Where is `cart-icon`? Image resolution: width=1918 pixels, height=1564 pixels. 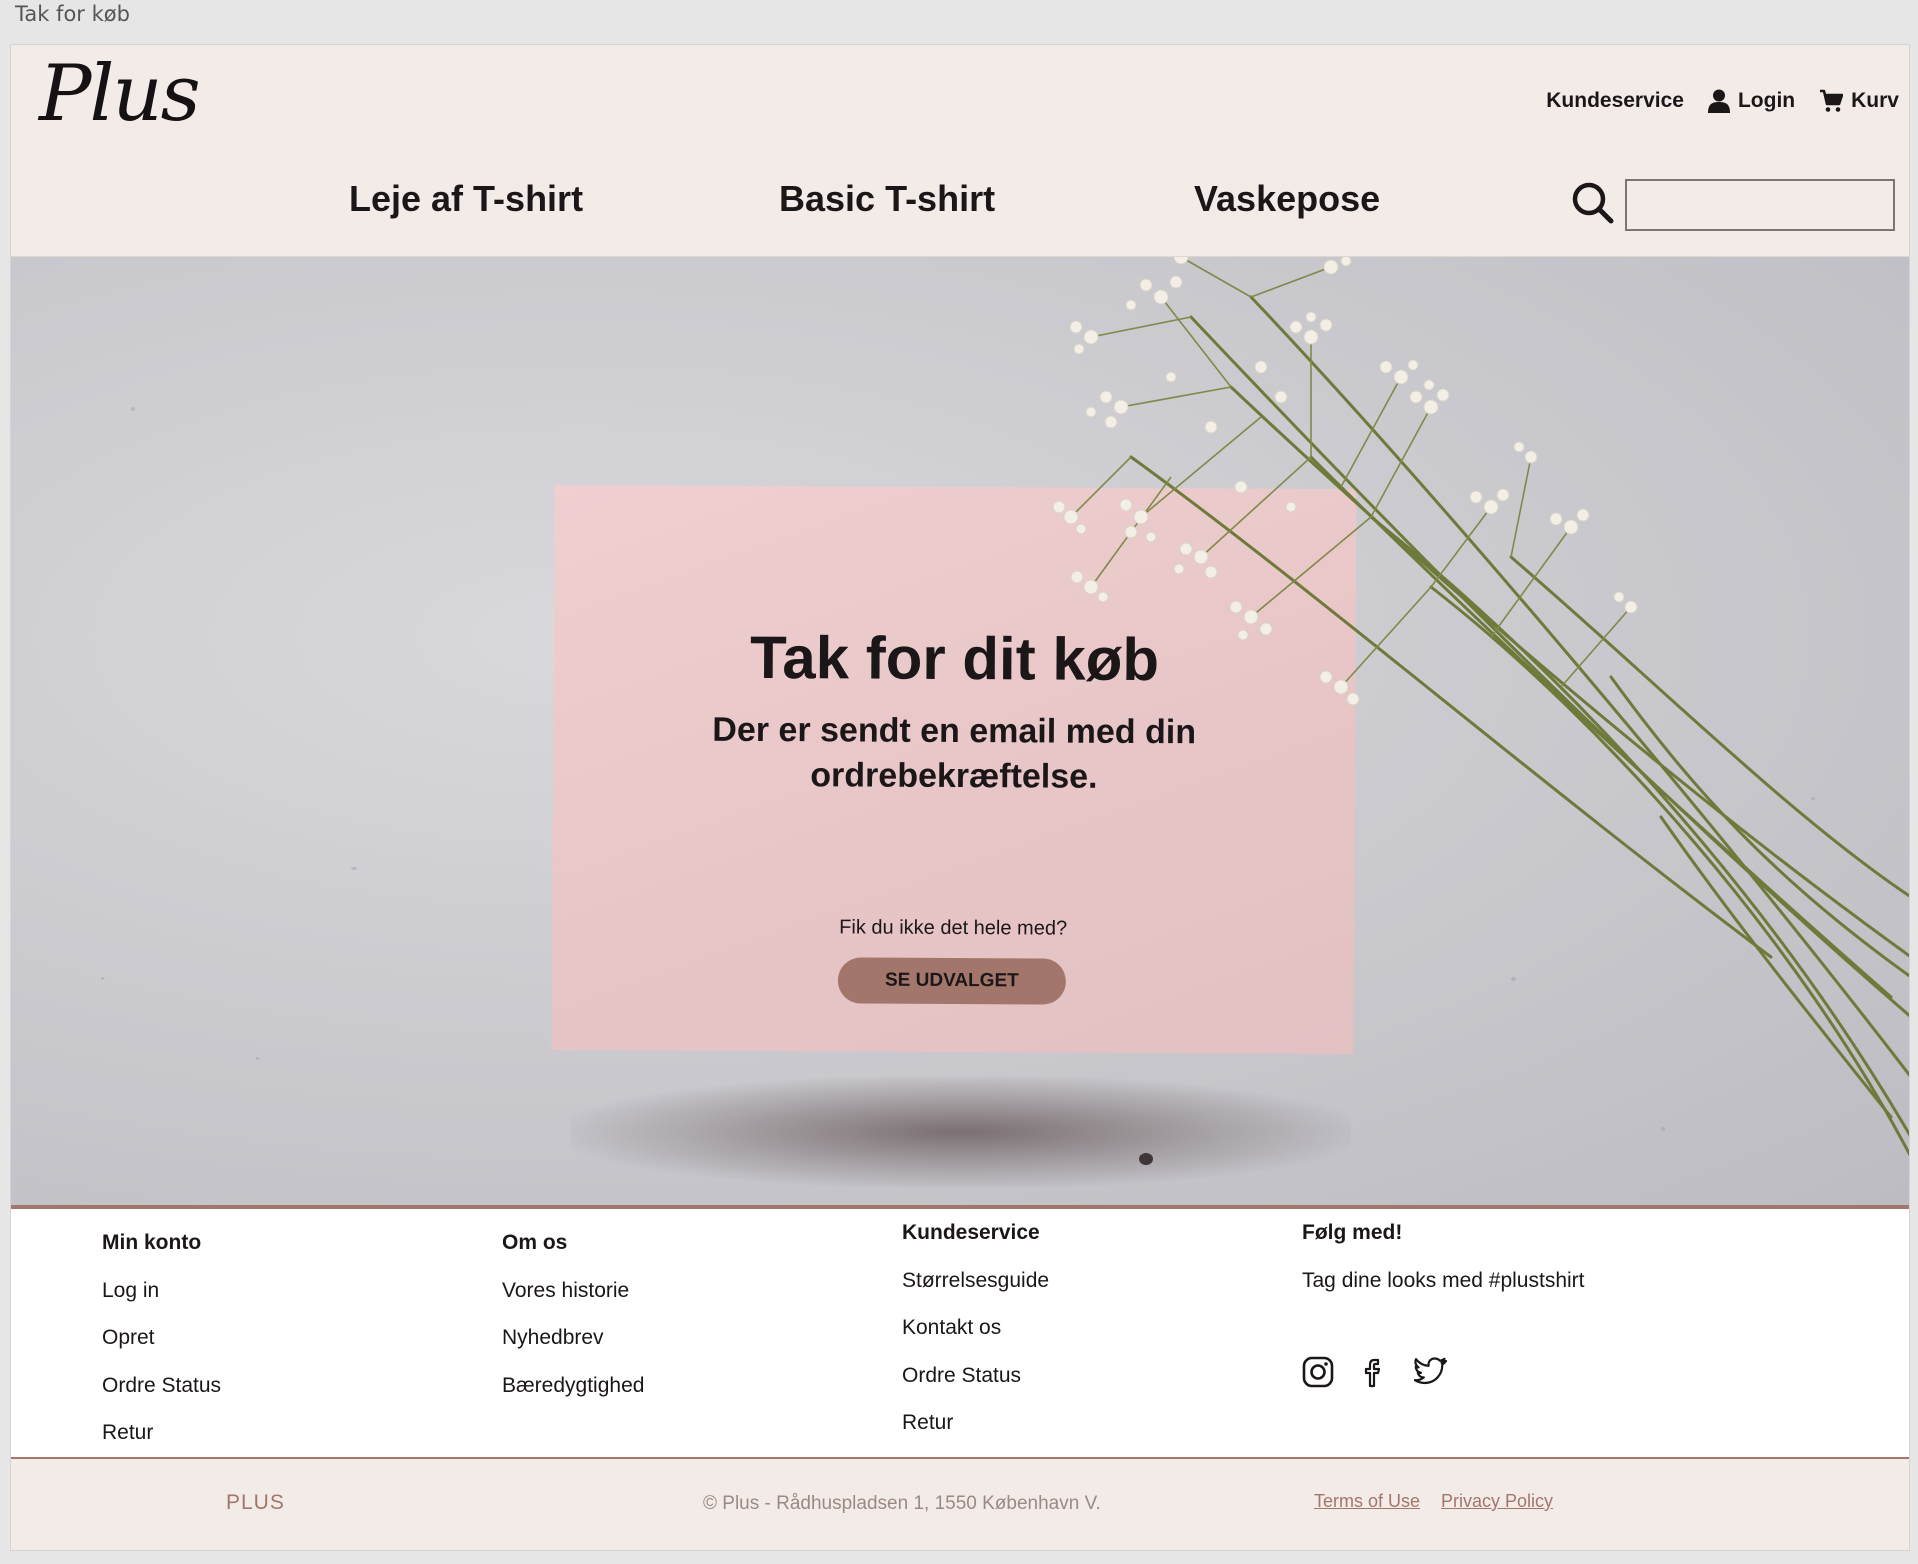
cart-icon is located at coordinates (1831, 101).